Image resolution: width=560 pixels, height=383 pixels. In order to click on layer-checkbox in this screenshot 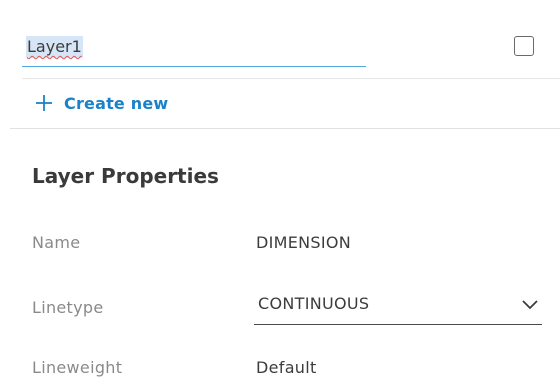, I will do `click(524, 46)`.